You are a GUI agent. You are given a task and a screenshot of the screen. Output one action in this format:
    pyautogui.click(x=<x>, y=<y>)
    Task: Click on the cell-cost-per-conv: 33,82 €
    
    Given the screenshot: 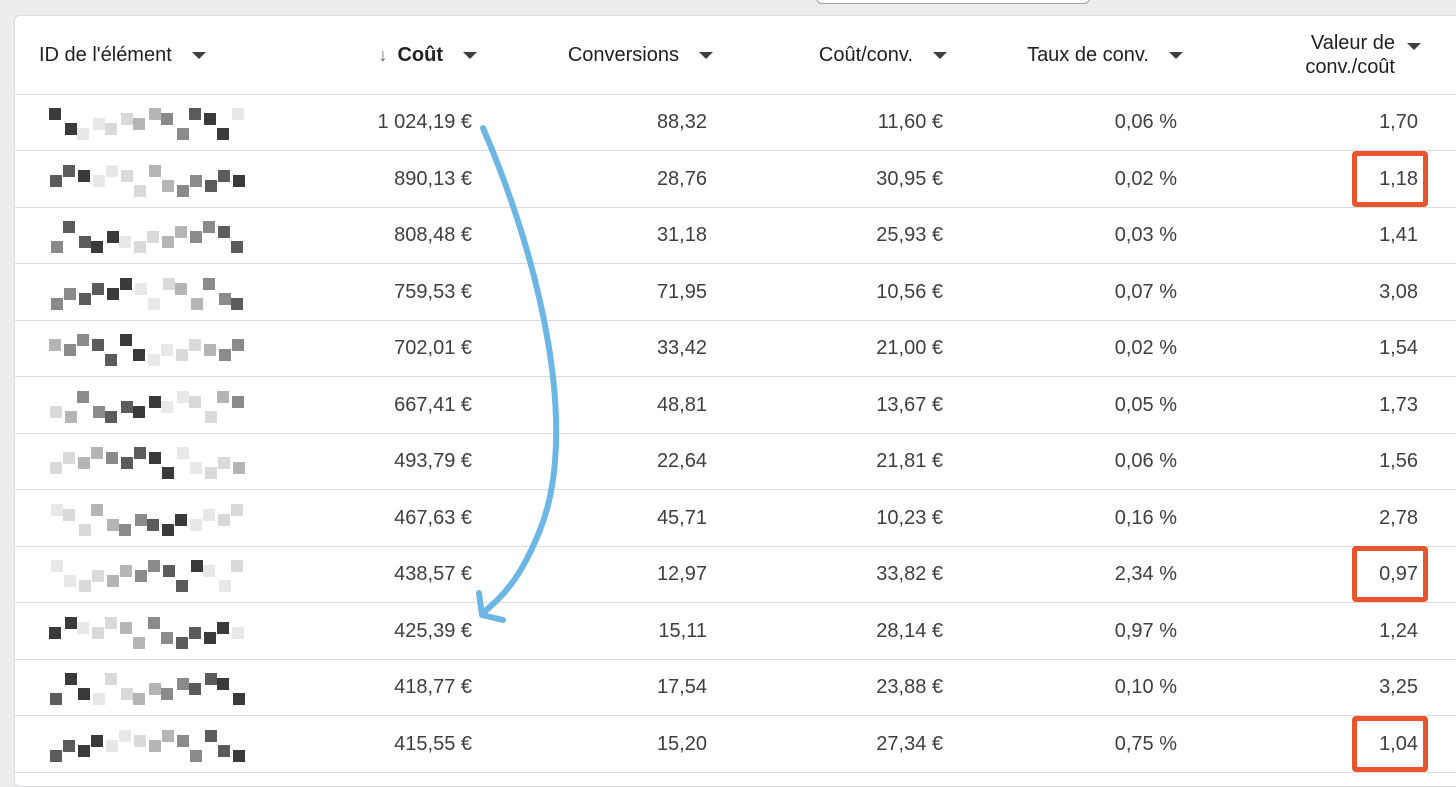 What is the action you would take?
    pyautogui.click(x=909, y=574)
    